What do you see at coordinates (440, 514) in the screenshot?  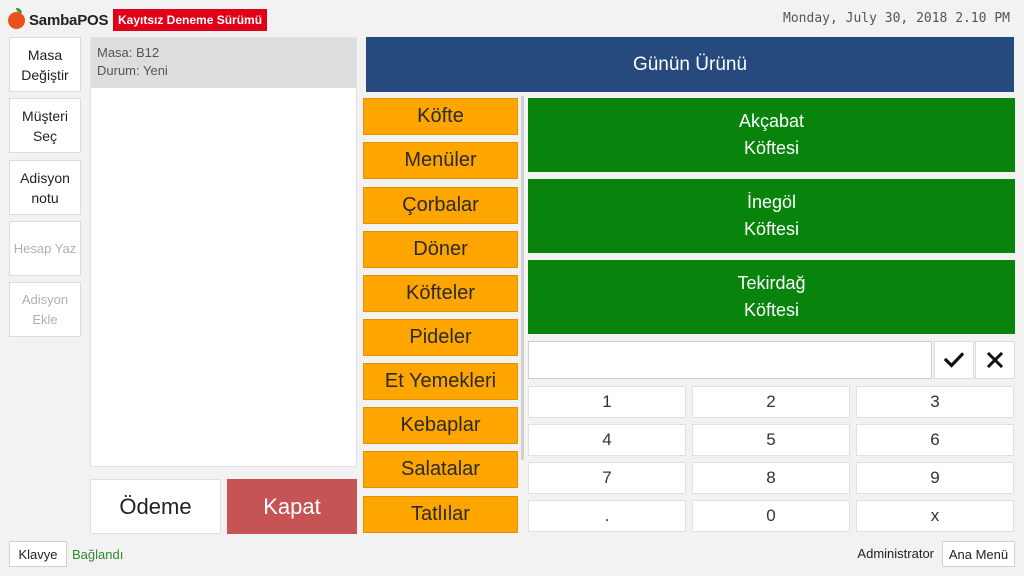 I see `category-button: Tatlılar` at bounding box center [440, 514].